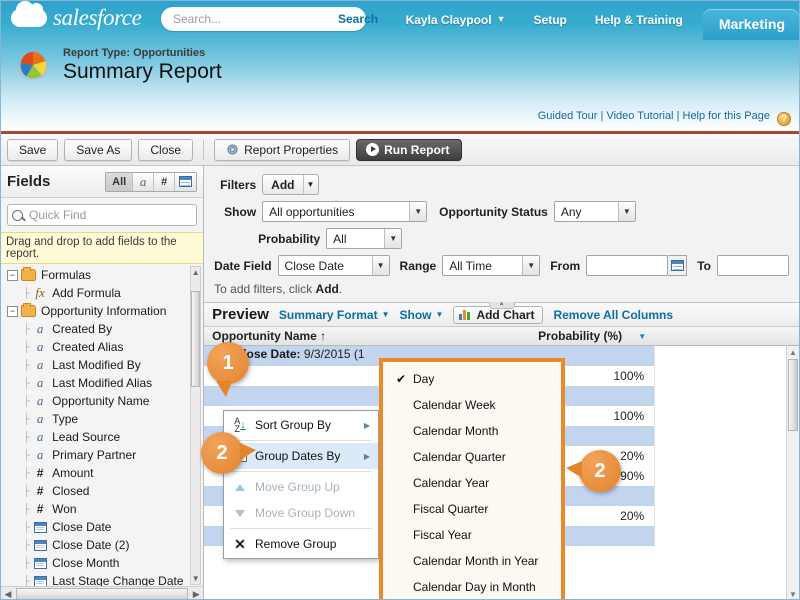 The width and height of the screenshot is (800, 600). What do you see at coordinates (613, 315) in the screenshot?
I see `remove-all-columns-link: Remove All Columns` at bounding box center [613, 315].